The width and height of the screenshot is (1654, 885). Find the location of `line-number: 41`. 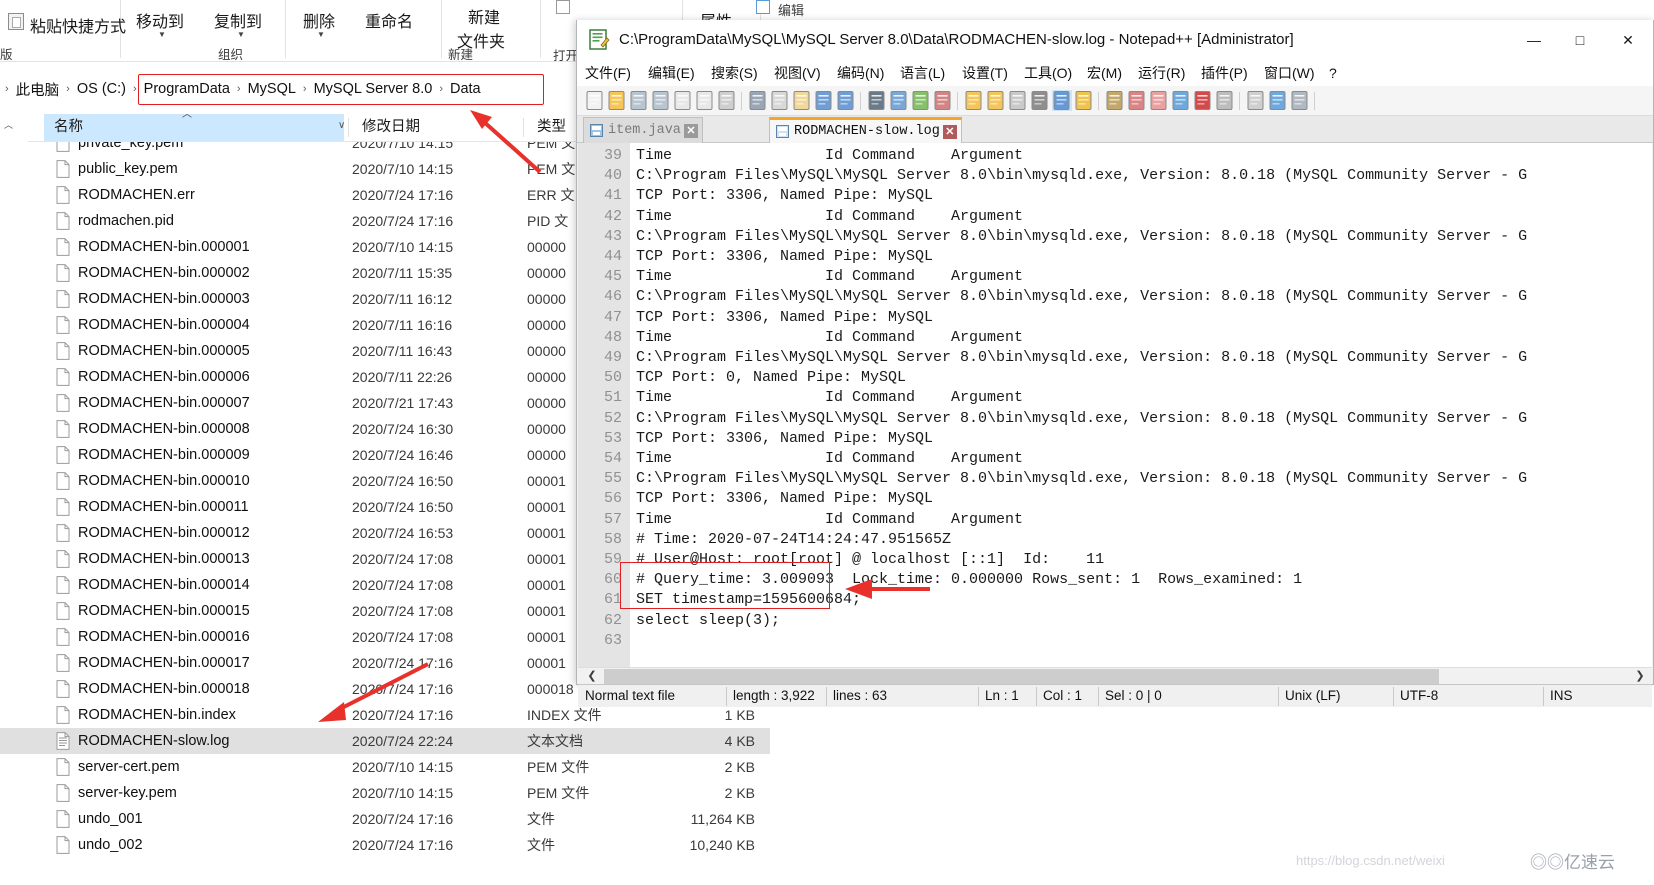

line-number: 41 is located at coordinates (612, 196).